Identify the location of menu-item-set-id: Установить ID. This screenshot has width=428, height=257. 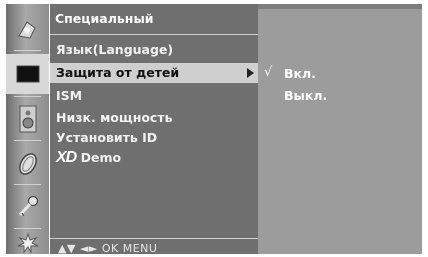
(154, 138).